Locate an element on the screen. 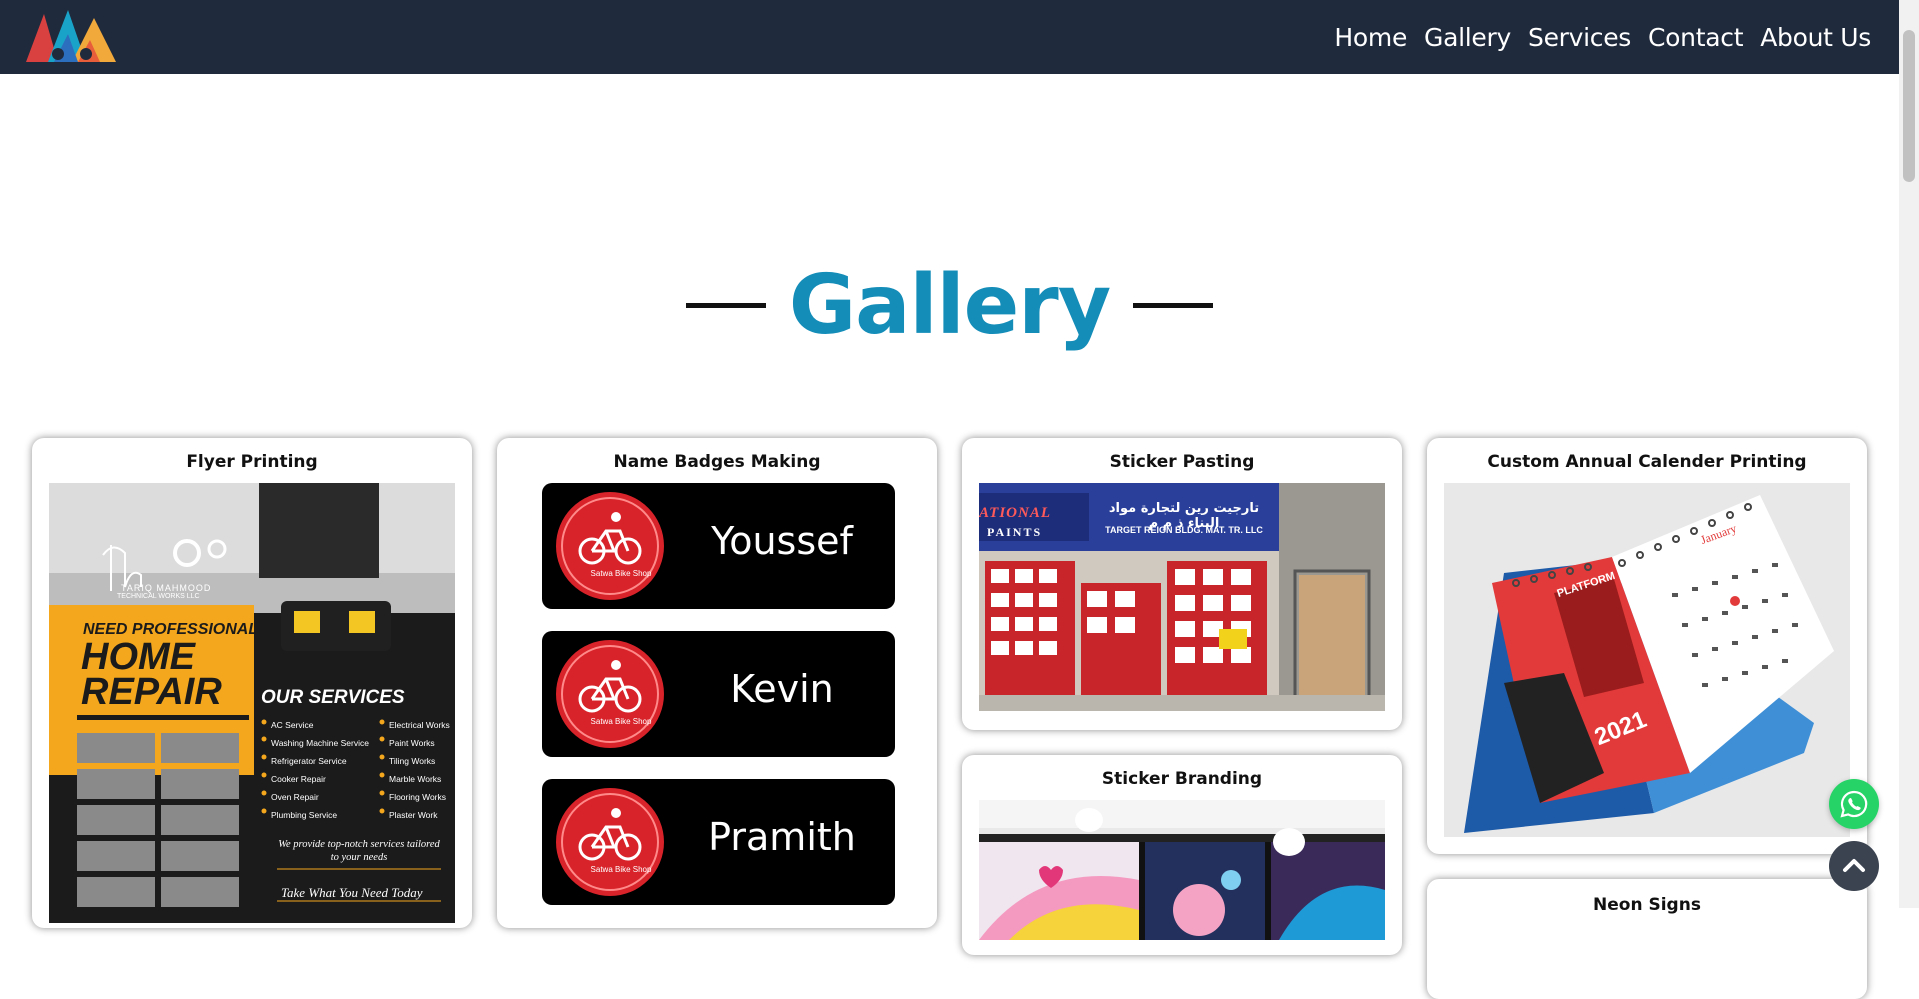  service-item: Tiling Works is located at coordinates (412, 761).